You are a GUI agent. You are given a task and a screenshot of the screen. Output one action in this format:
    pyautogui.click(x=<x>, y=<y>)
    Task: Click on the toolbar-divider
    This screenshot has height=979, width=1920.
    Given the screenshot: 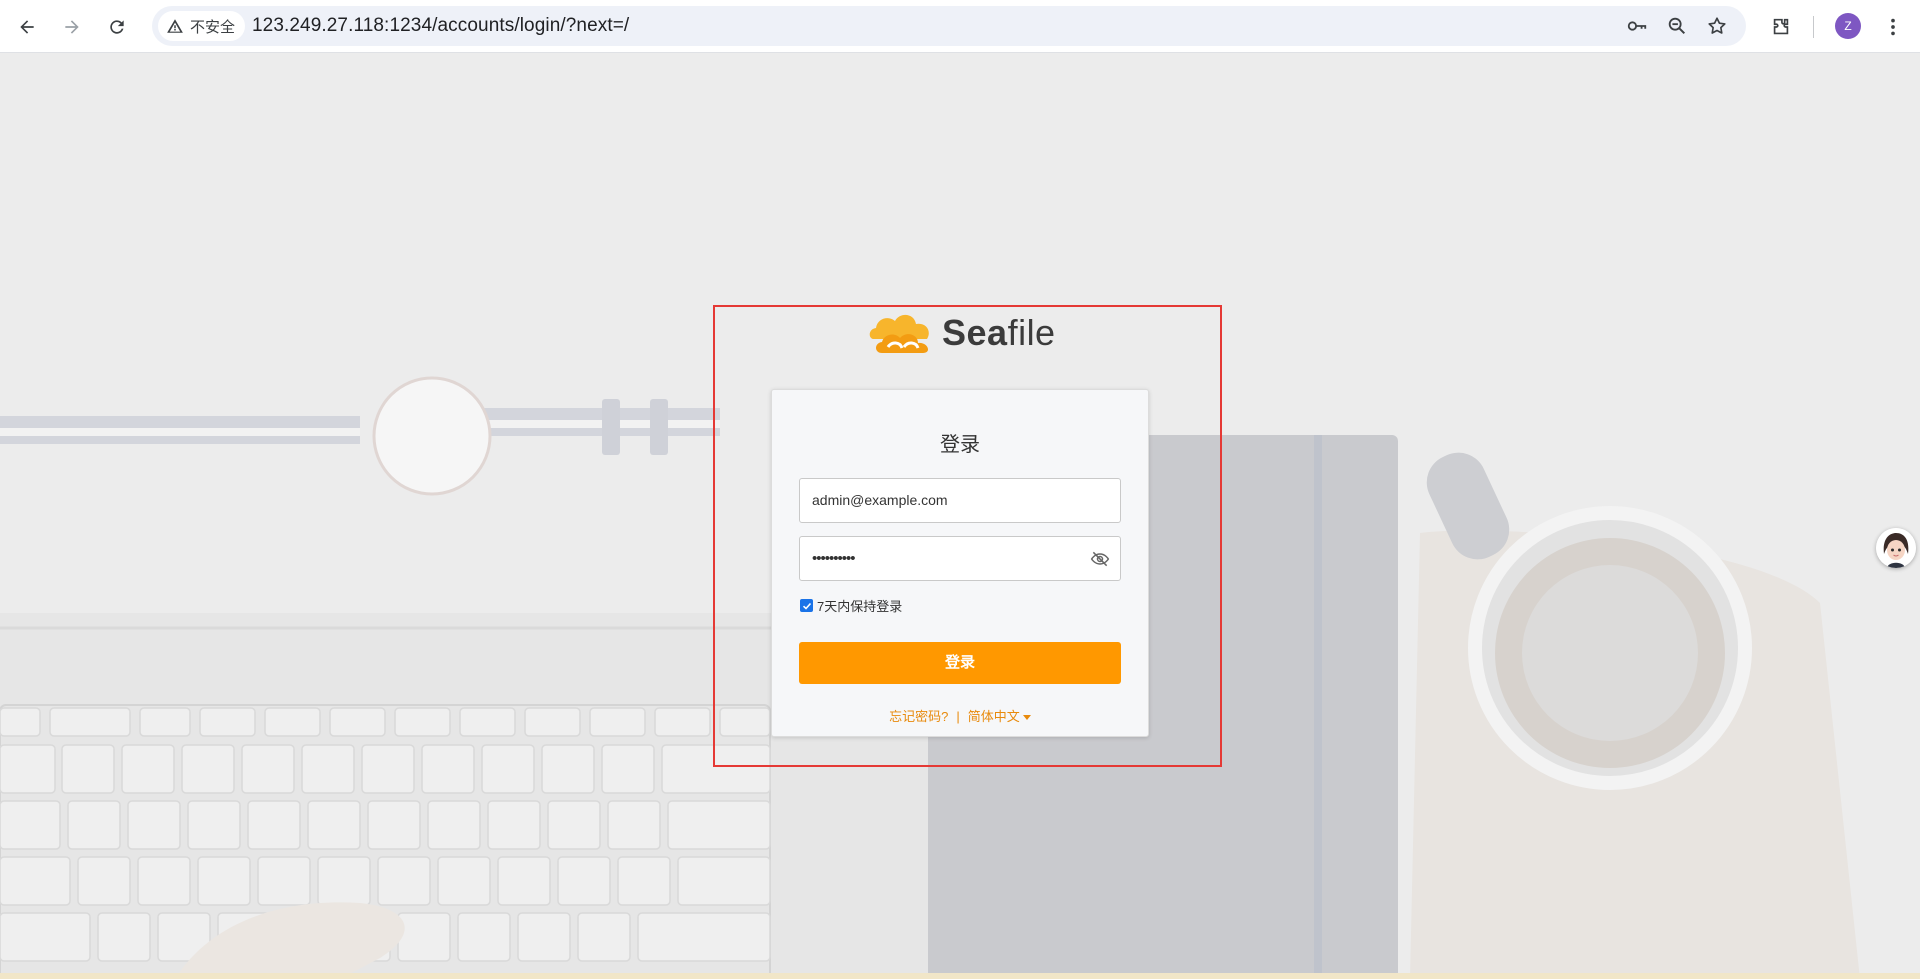 What is the action you would take?
    pyautogui.click(x=1813, y=27)
    